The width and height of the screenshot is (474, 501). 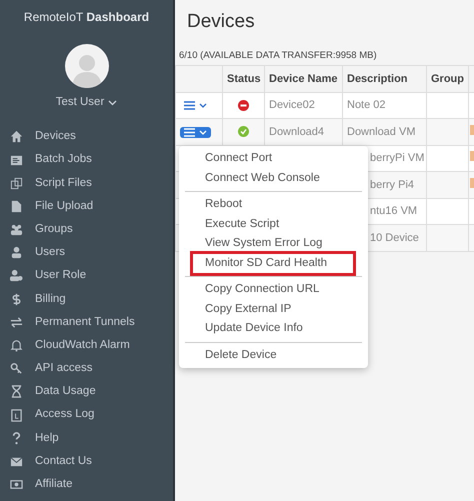 What do you see at coordinates (303, 79) in the screenshot?
I see `column-header: Device Name` at bounding box center [303, 79].